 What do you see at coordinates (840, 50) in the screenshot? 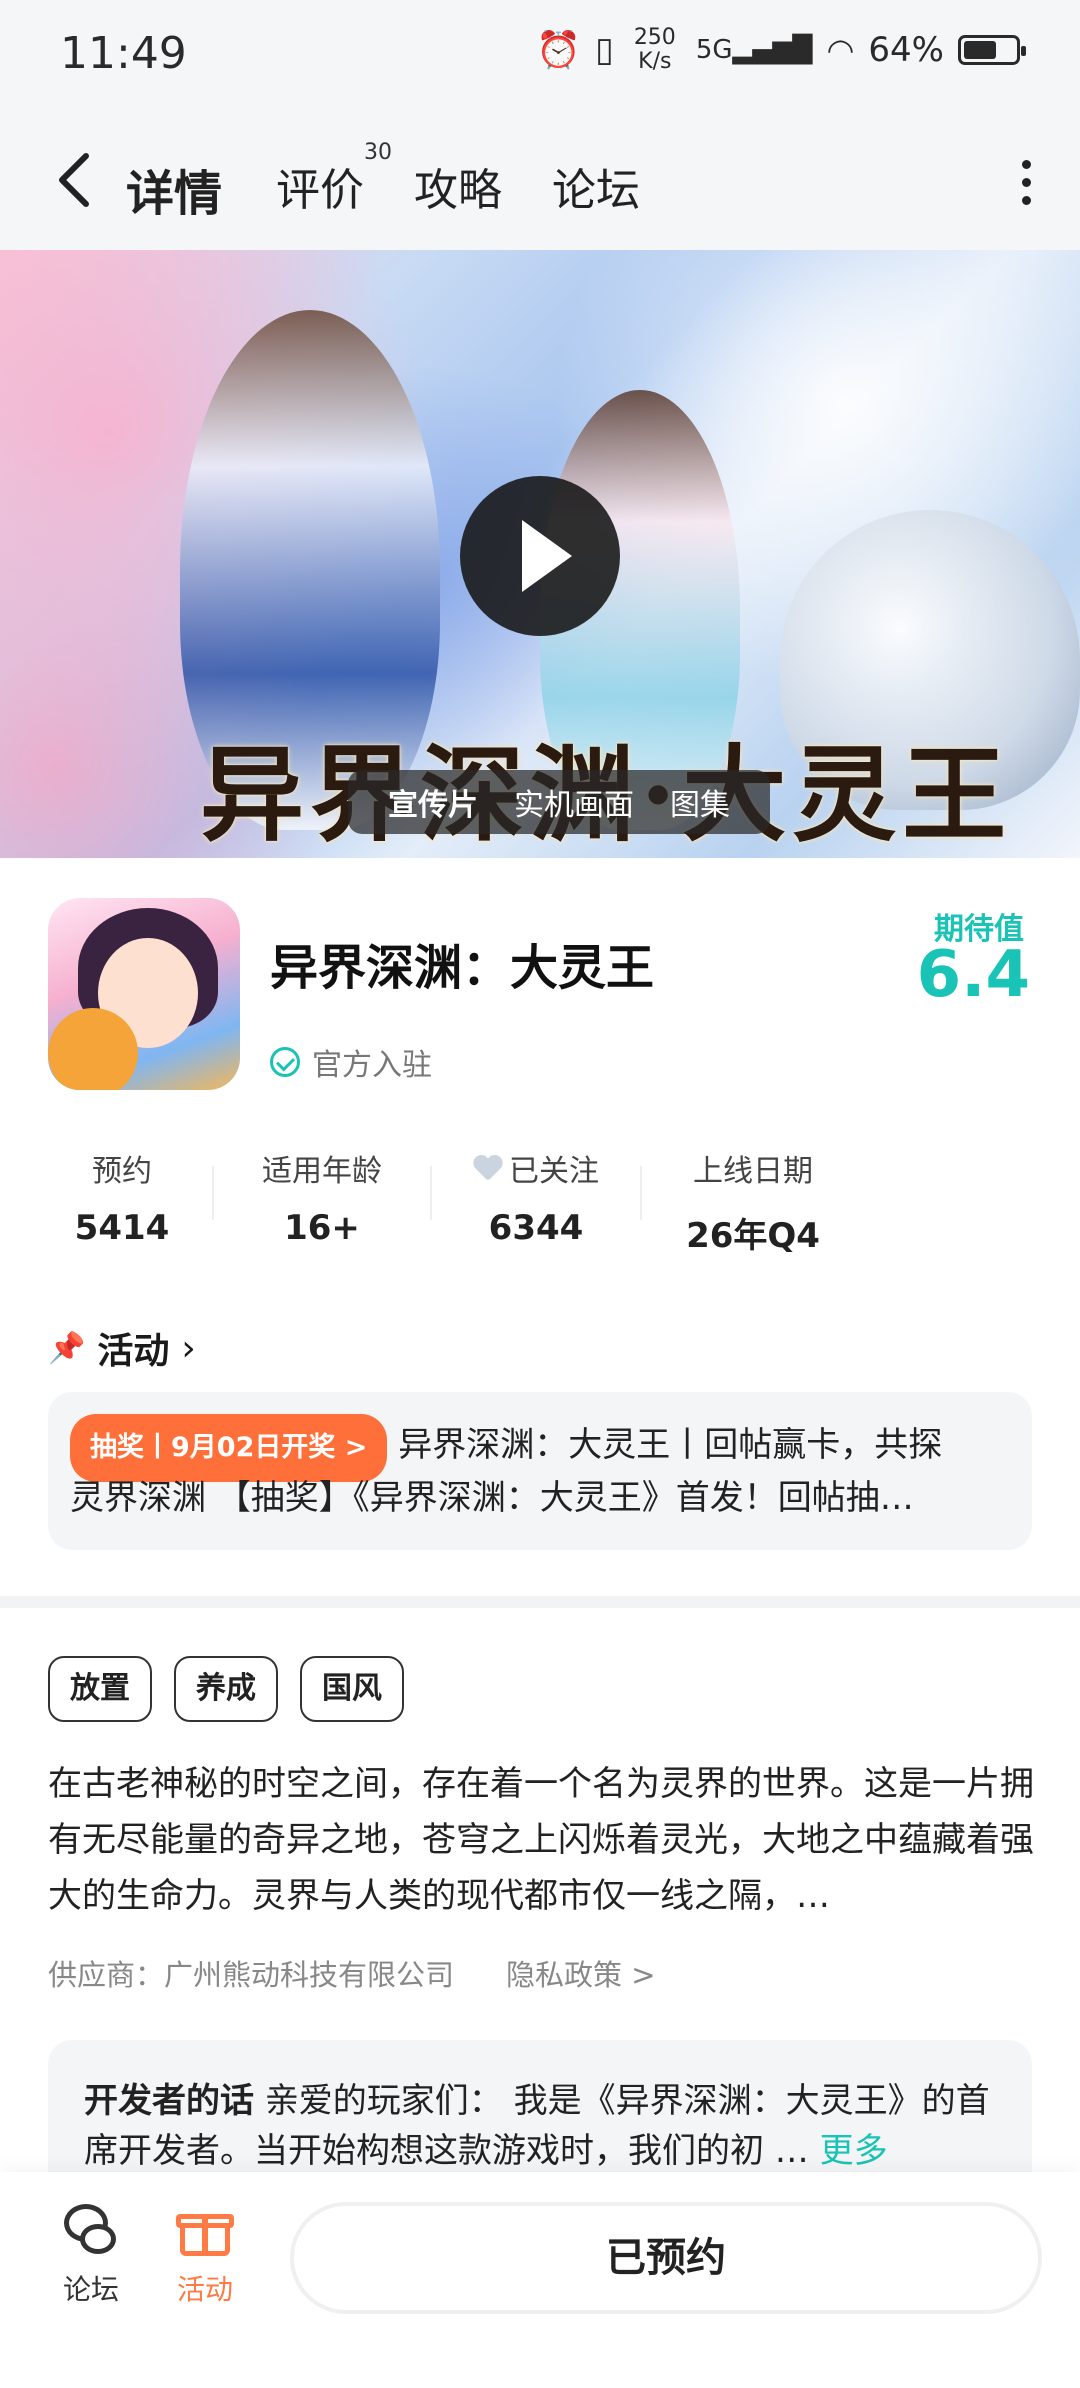
I see `wifi-icon: ◠` at bounding box center [840, 50].